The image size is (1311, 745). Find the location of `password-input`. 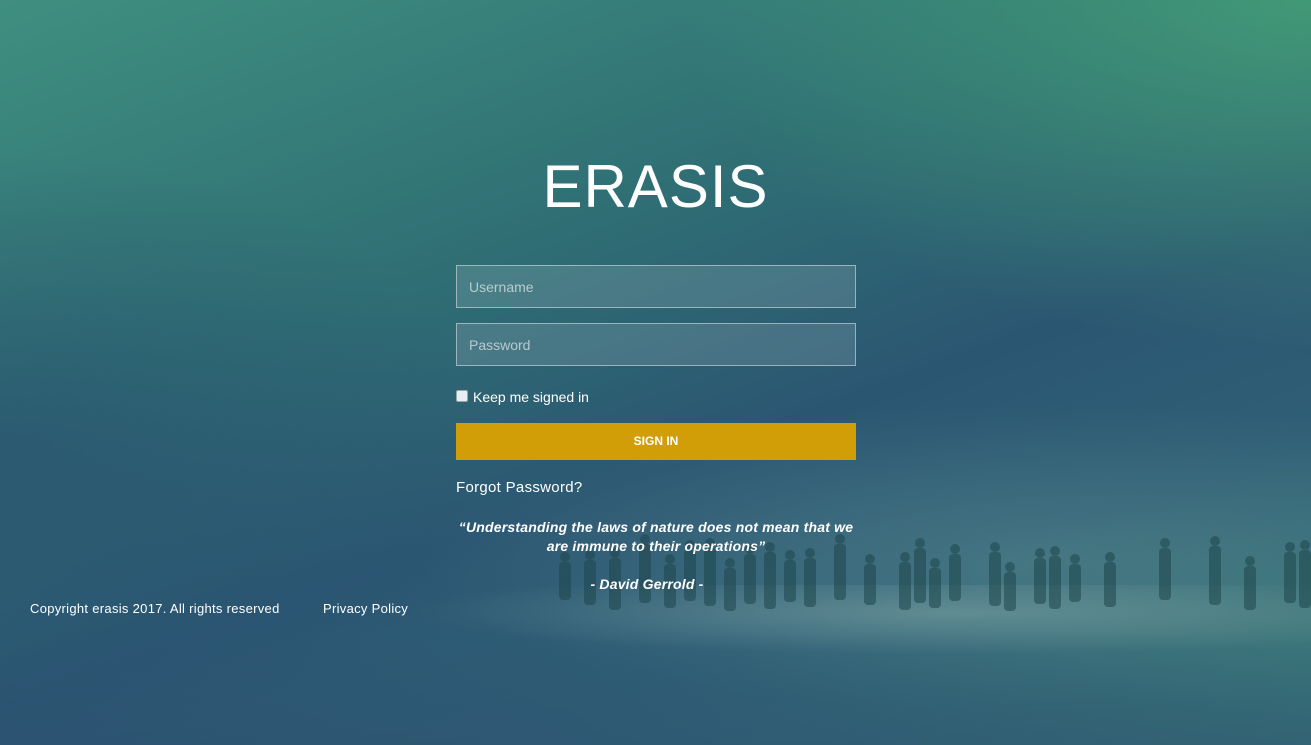

password-input is located at coordinates (656, 344).